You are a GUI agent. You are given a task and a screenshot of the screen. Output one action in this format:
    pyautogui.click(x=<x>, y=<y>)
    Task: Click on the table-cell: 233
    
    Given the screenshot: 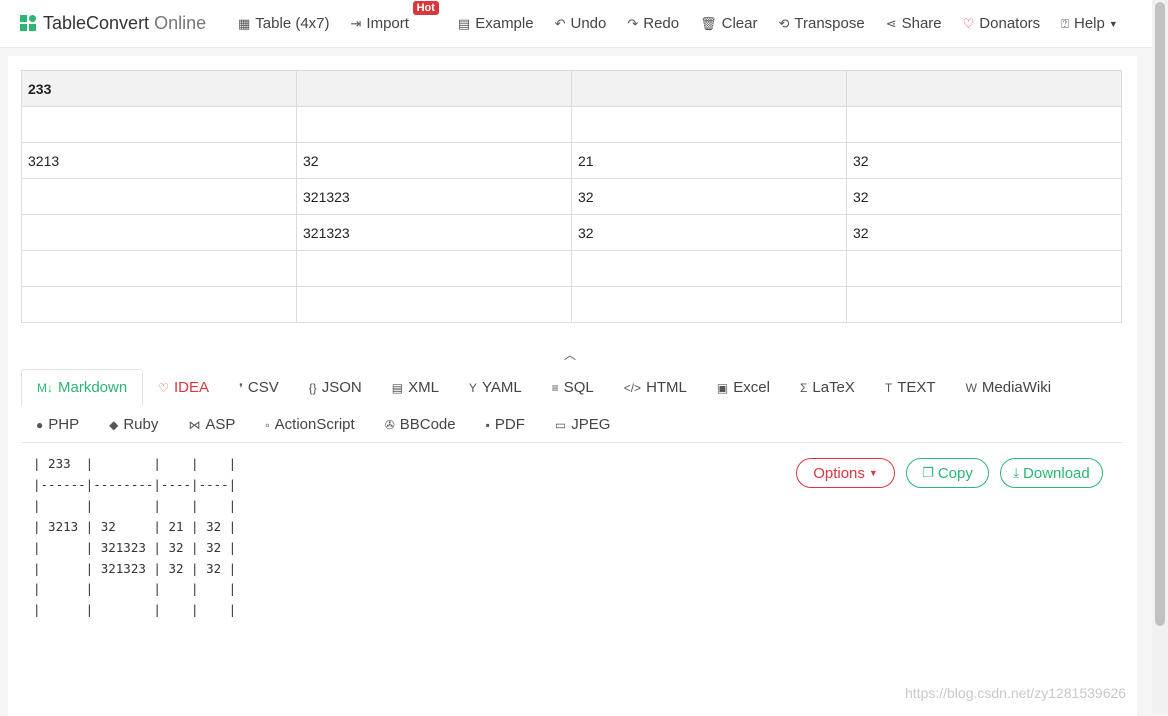 What is the action you would take?
    pyautogui.click(x=159, y=88)
    